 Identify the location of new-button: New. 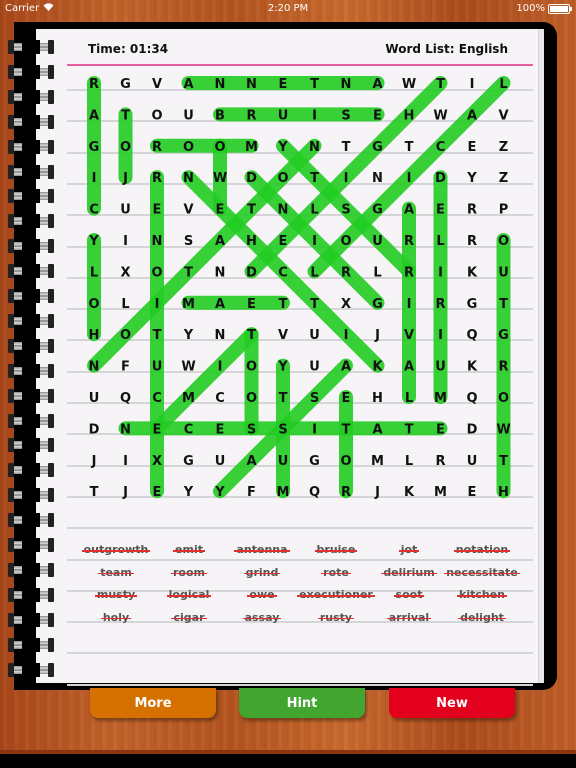
(452, 703).